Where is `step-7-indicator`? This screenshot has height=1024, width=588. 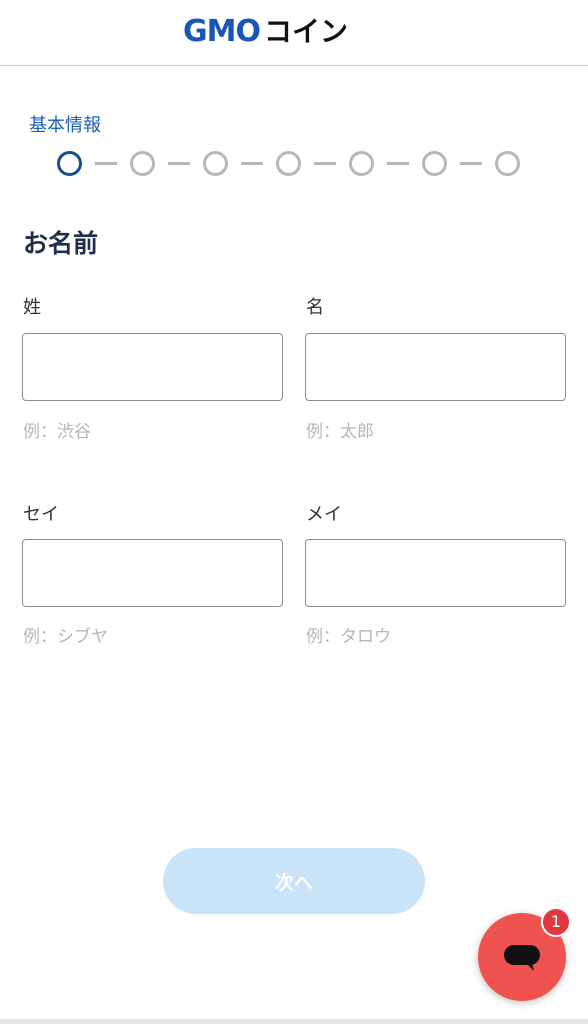
step-7-indicator is located at coordinates (507, 163).